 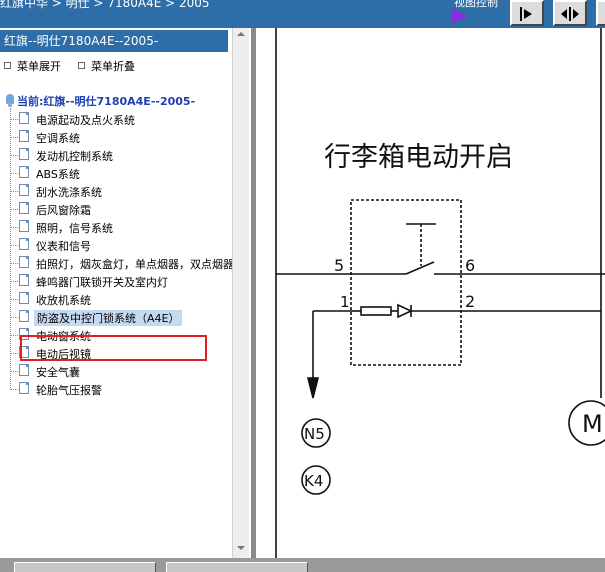 I want to click on expand-all-button: 菜单展开, so click(x=32, y=66).